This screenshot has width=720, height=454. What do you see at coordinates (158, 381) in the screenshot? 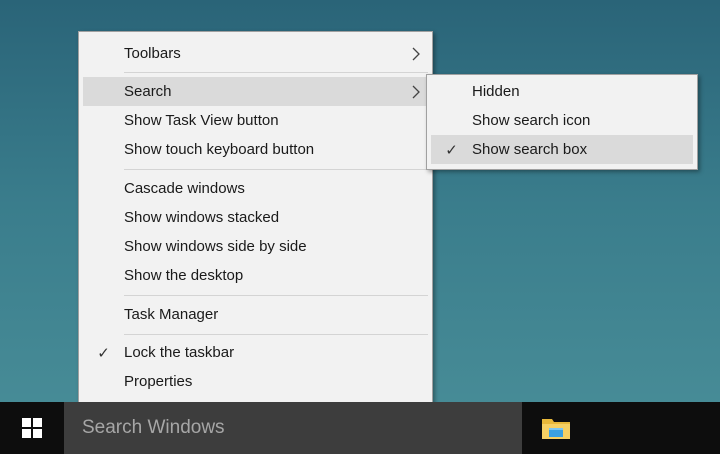
I see `menu-item-label: Properties` at bounding box center [158, 381].